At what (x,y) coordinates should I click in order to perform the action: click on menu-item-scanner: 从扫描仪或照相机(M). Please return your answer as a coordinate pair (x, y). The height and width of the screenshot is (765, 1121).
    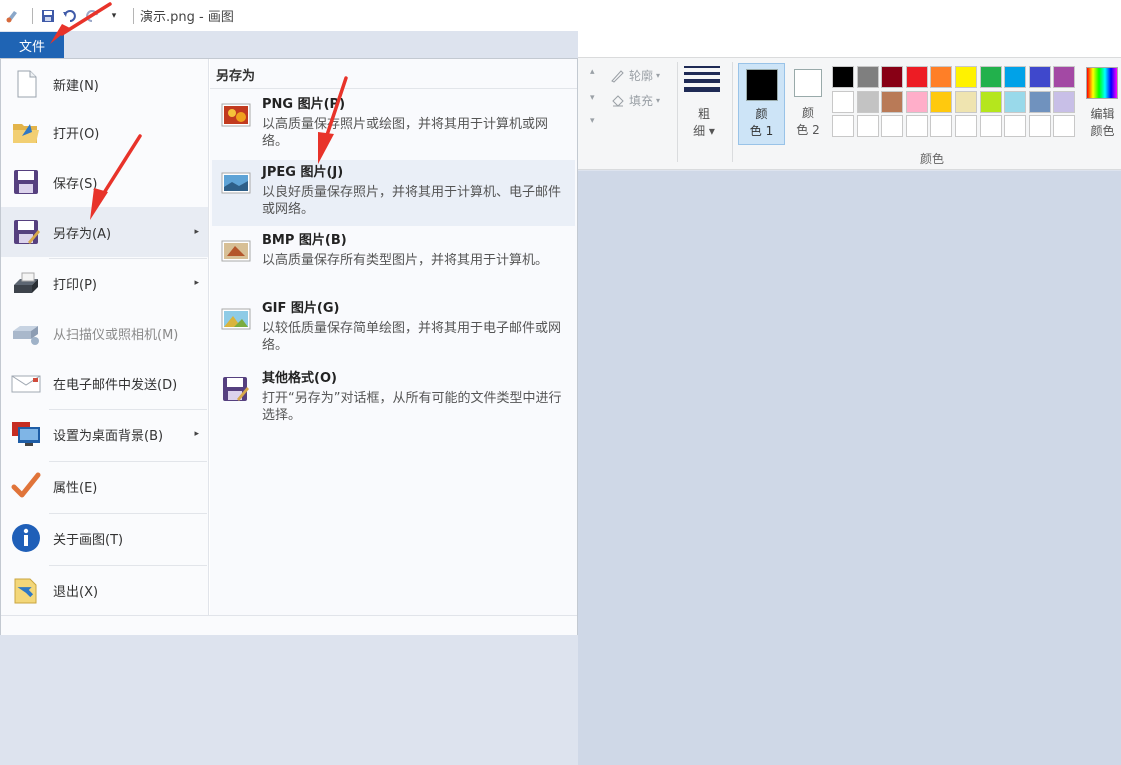
    Looking at the image, I should click on (104, 333).